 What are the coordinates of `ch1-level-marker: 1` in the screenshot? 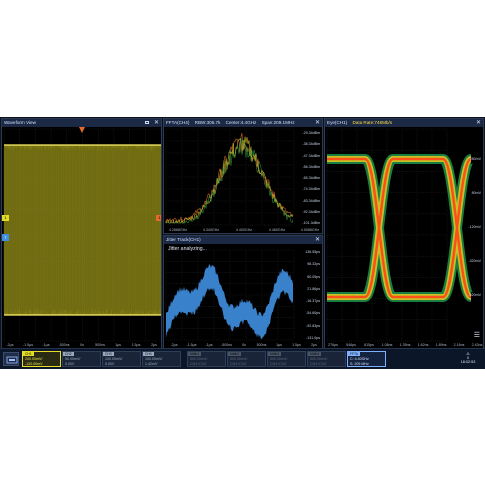 It's located at (5, 218).